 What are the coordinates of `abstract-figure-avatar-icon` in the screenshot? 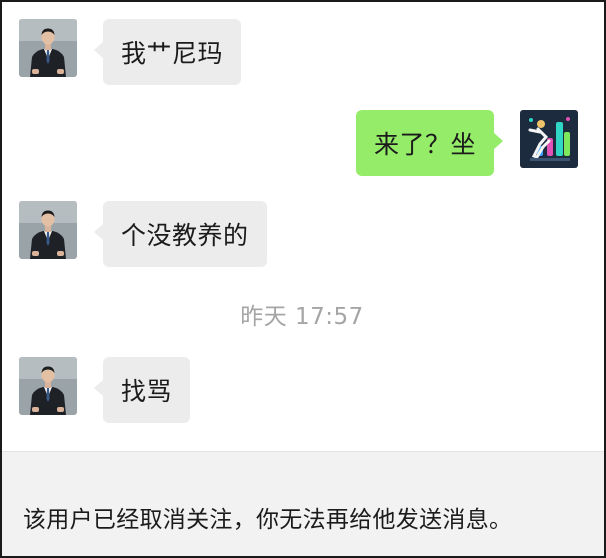 It's located at (549, 139).